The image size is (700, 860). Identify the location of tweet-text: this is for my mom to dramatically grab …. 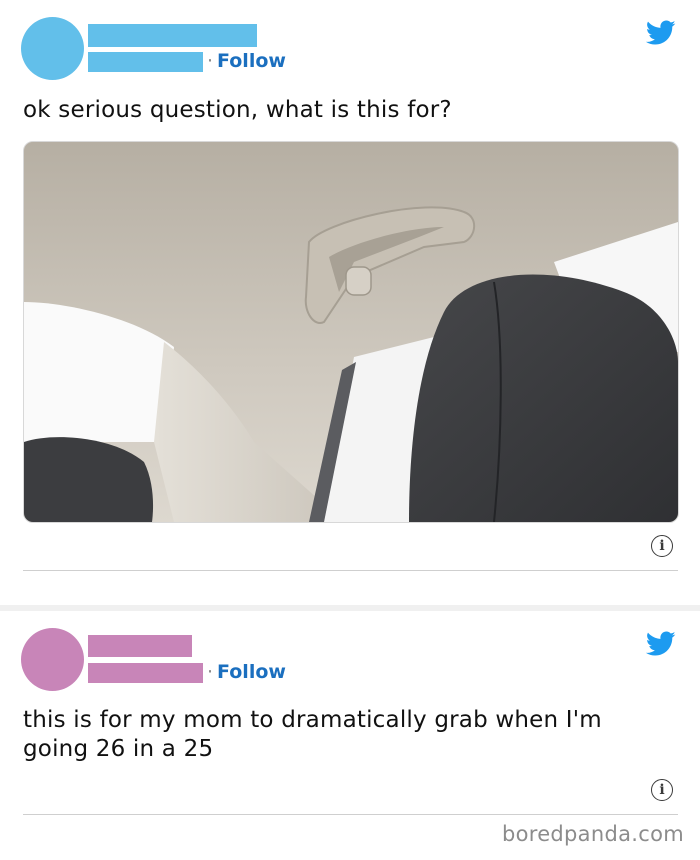
(312, 734).